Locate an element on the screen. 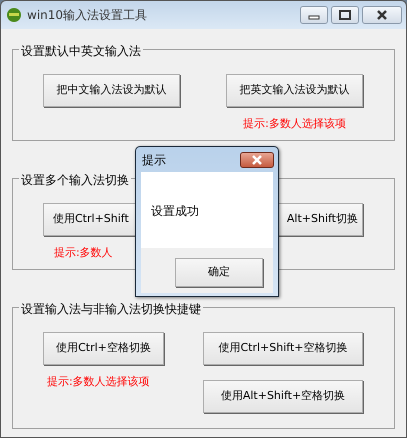 The image size is (407, 438). action-button: 使用Alt+Shift+空格切换 is located at coordinates (283, 396).